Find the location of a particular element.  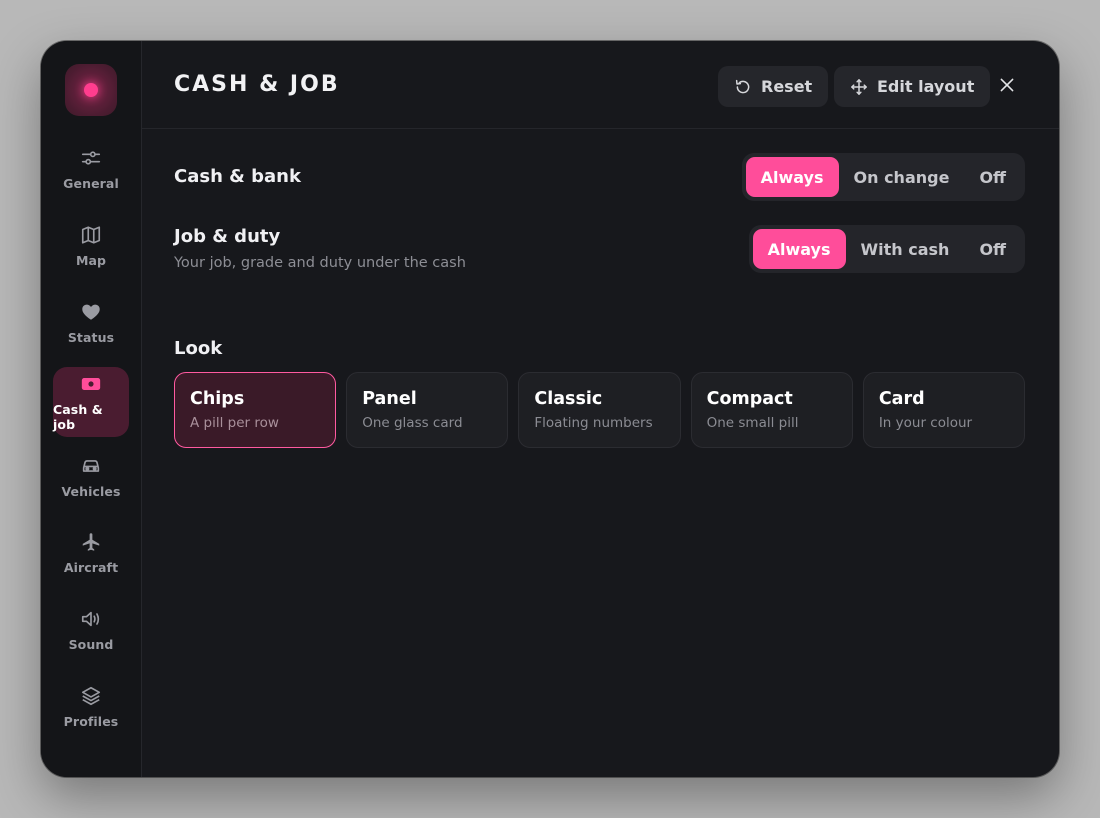

sidebar-item-label: Vehicles is located at coordinates (91, 491).